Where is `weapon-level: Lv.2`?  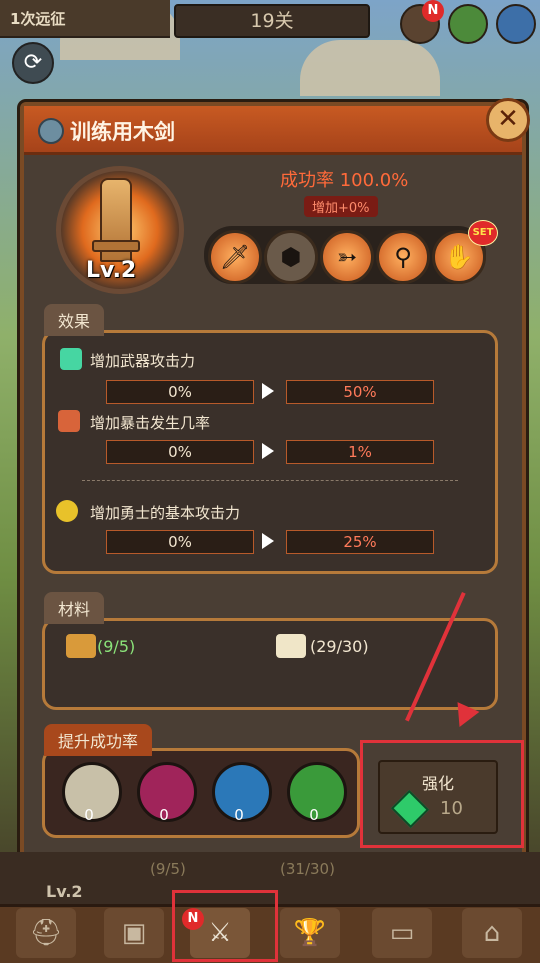 weapon-level: Lv.2 is located at coordinates (111, 270).